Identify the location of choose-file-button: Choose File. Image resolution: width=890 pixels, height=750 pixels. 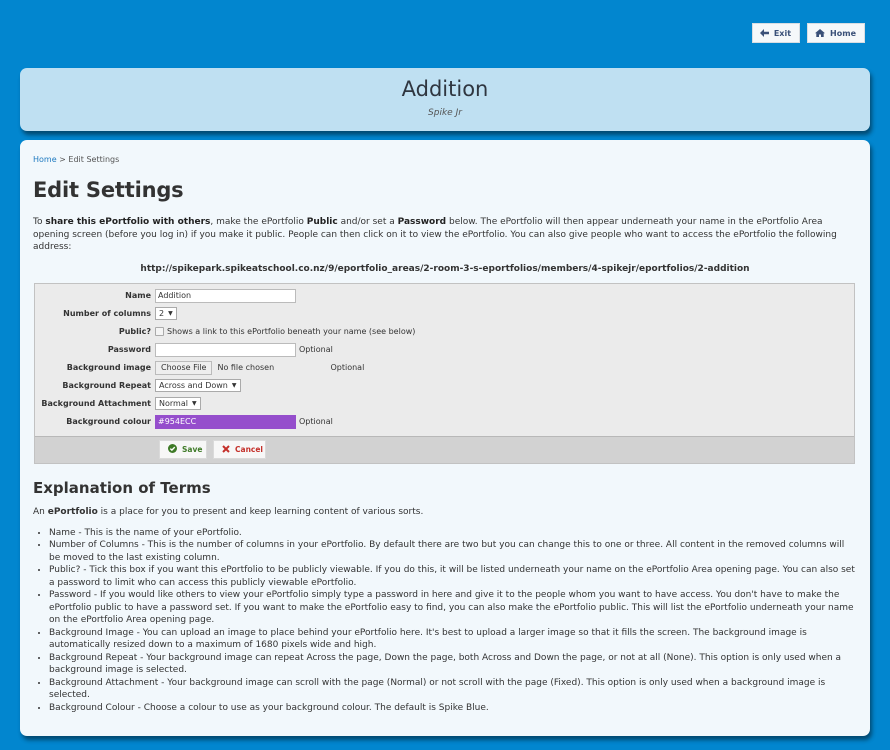
(184, 367).